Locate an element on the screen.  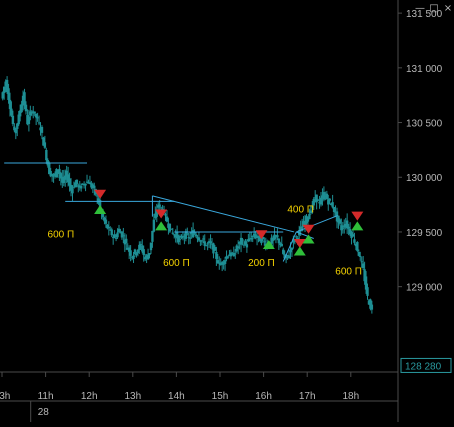
restore-button: □ is located at coordinates (434, 9).